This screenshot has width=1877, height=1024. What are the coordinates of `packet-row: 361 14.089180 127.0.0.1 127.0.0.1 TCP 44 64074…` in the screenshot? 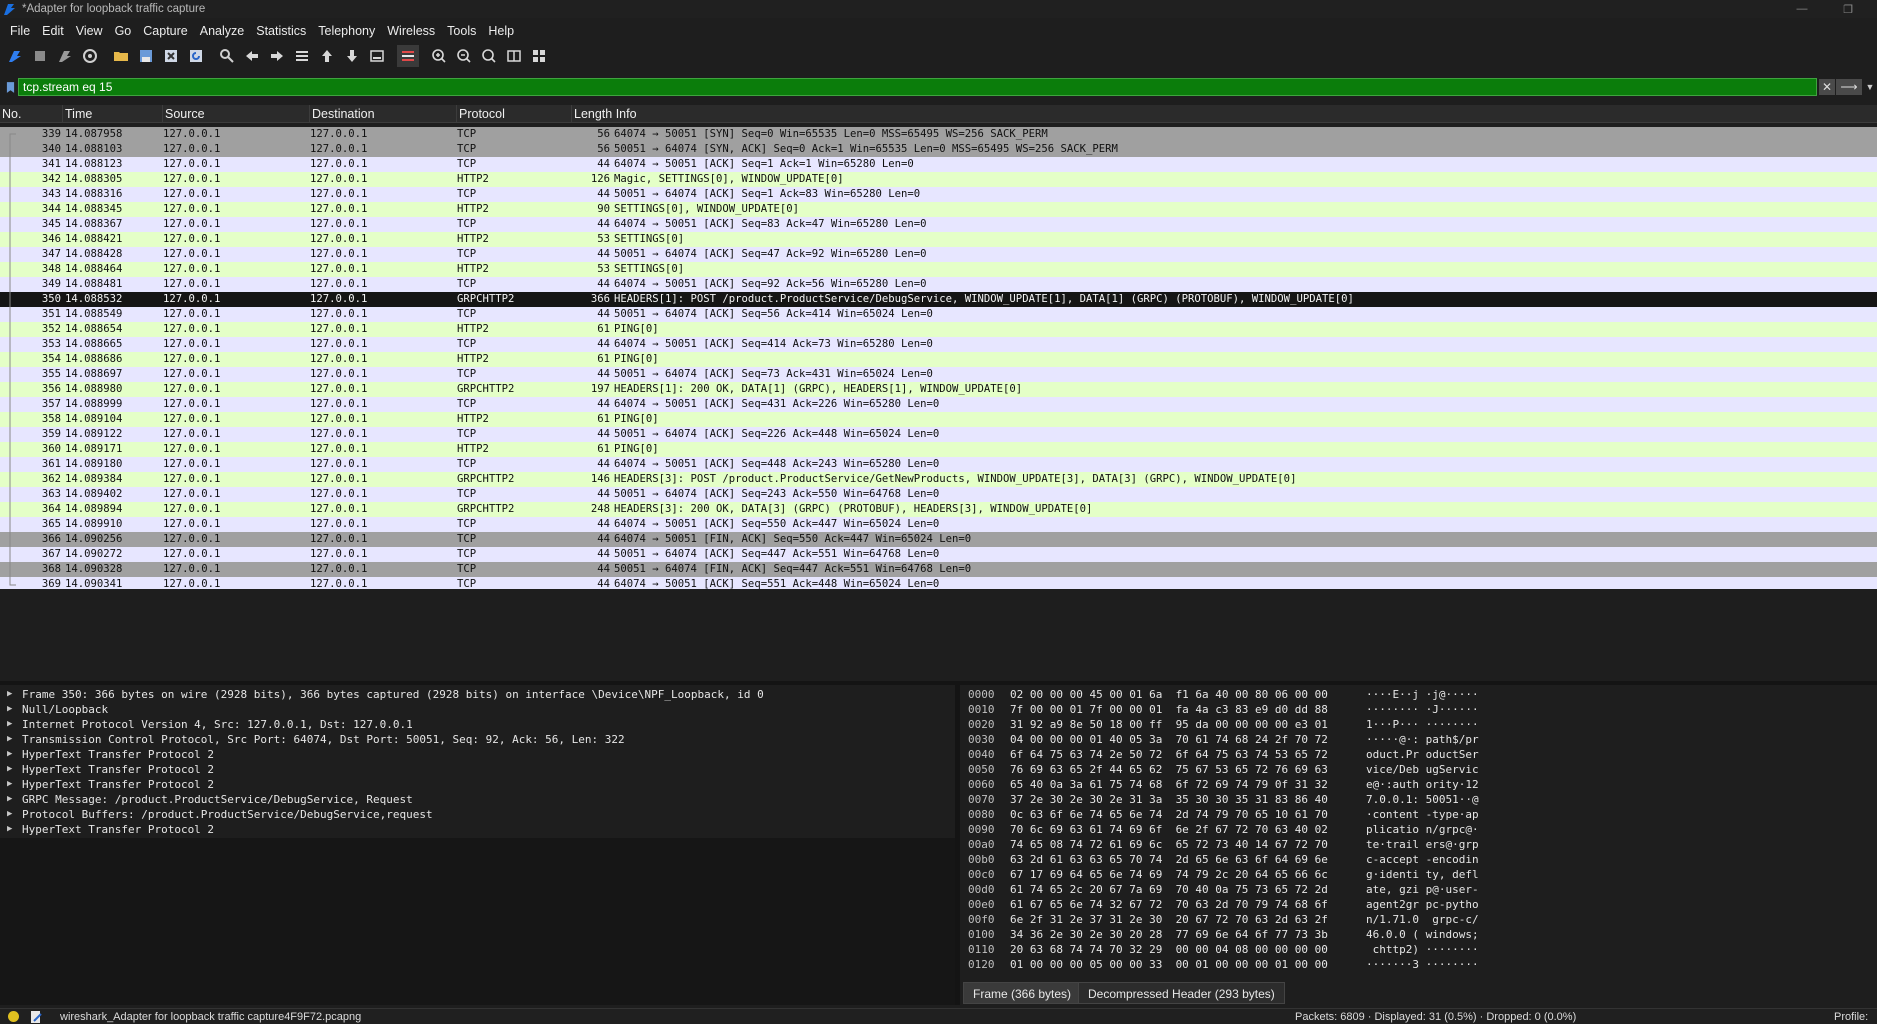 It's located at (938, 464).